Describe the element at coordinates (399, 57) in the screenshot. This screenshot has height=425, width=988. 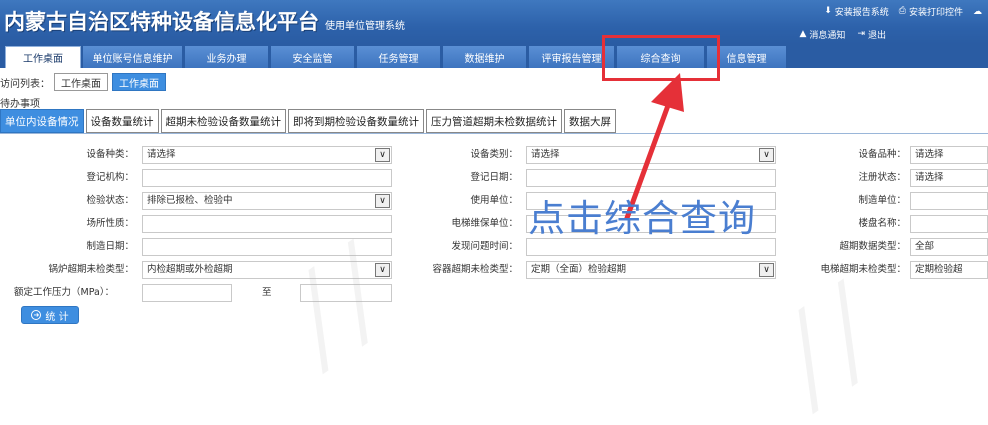
I see `nav-tasks: 任务管理` at that location.